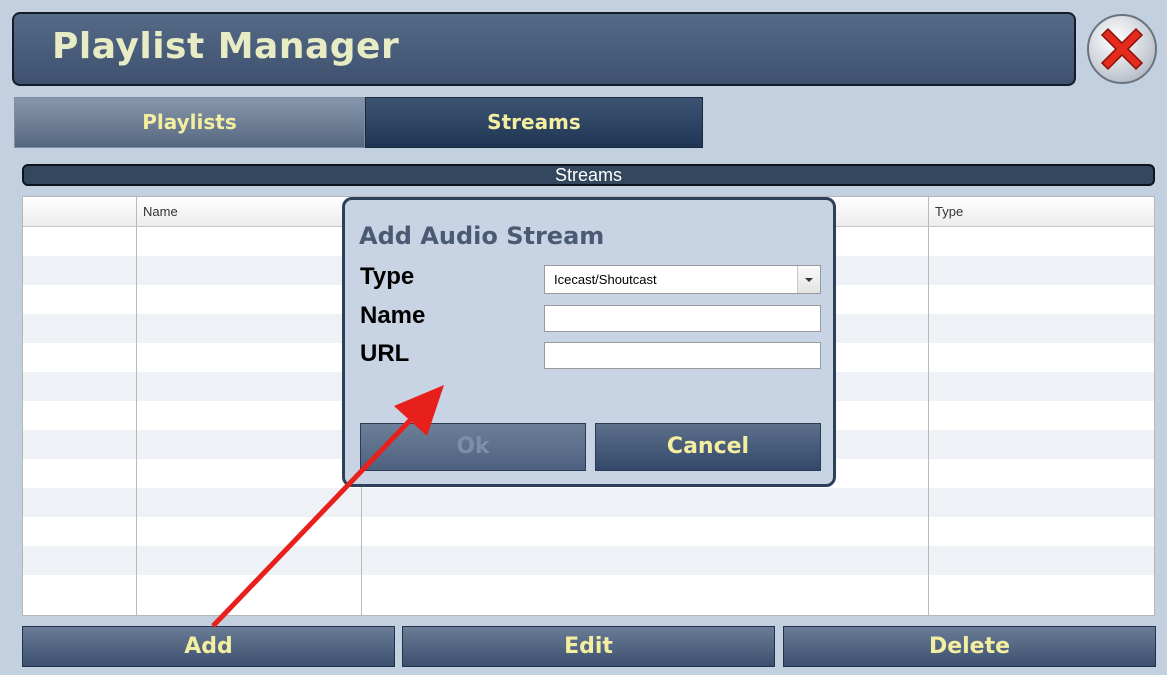  Describe the element at coordinates (385, 353) in the screenshot. I see `url-label: URL` at that location.